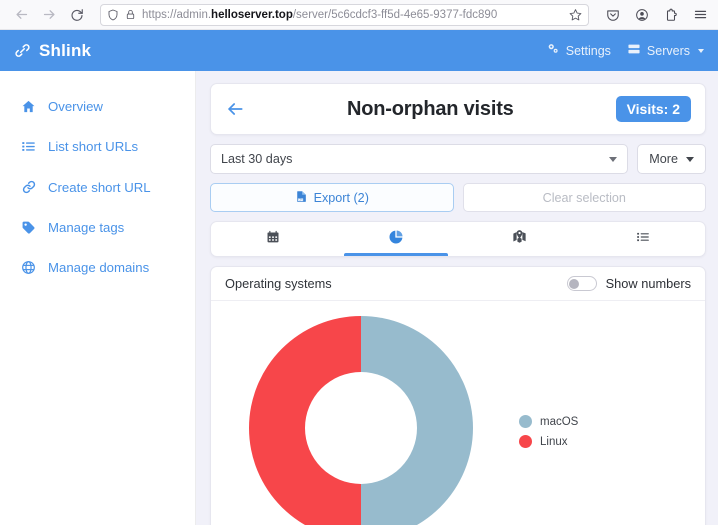  Describe the element at coordinates (177, 14) in the screenshot. I see `url-scheme: https://admin.` at that location.